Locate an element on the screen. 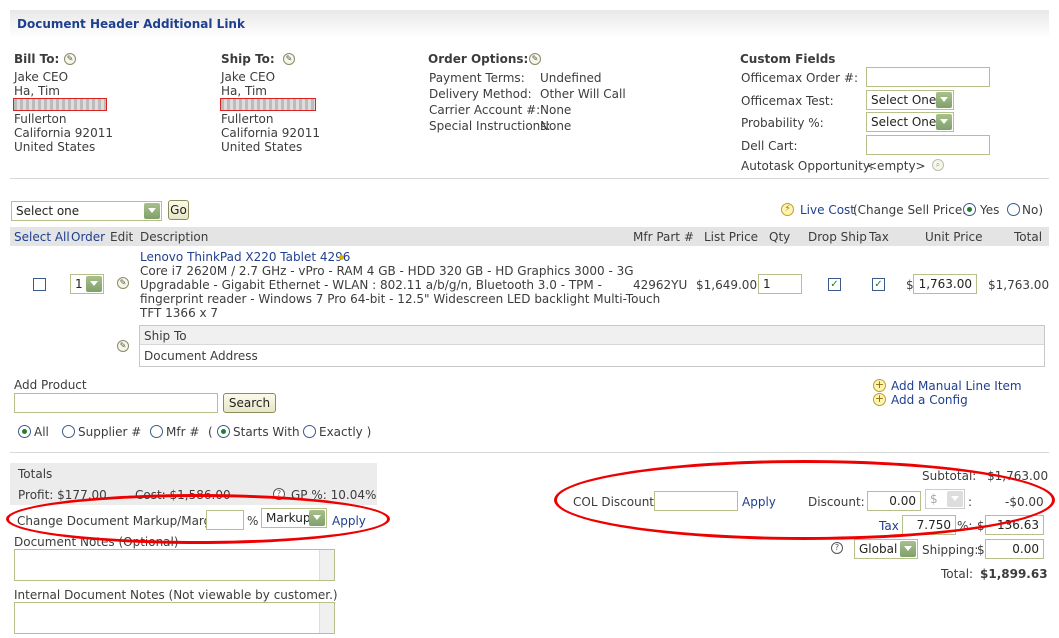  subtotal-label: Subtotal: is located at coordinates (949, 476).